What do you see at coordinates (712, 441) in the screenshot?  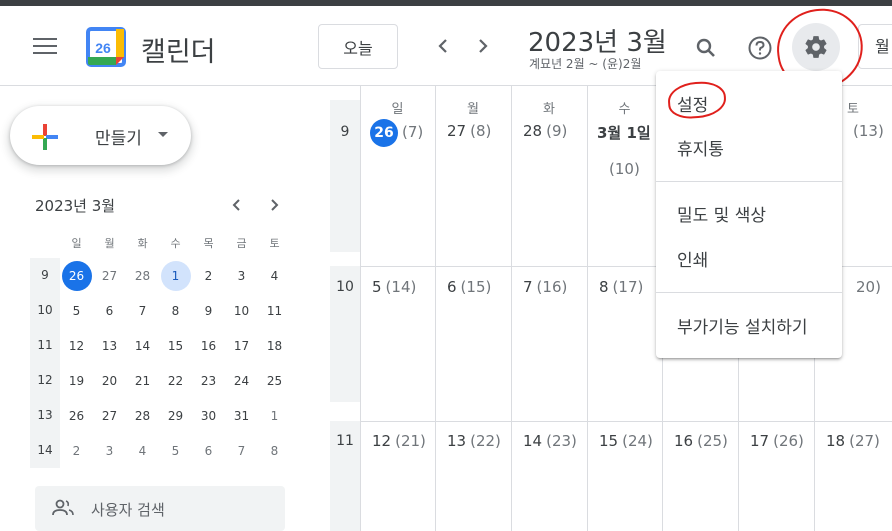 I see `lunar-day-count: (25)` at bounding box center [712, 441].